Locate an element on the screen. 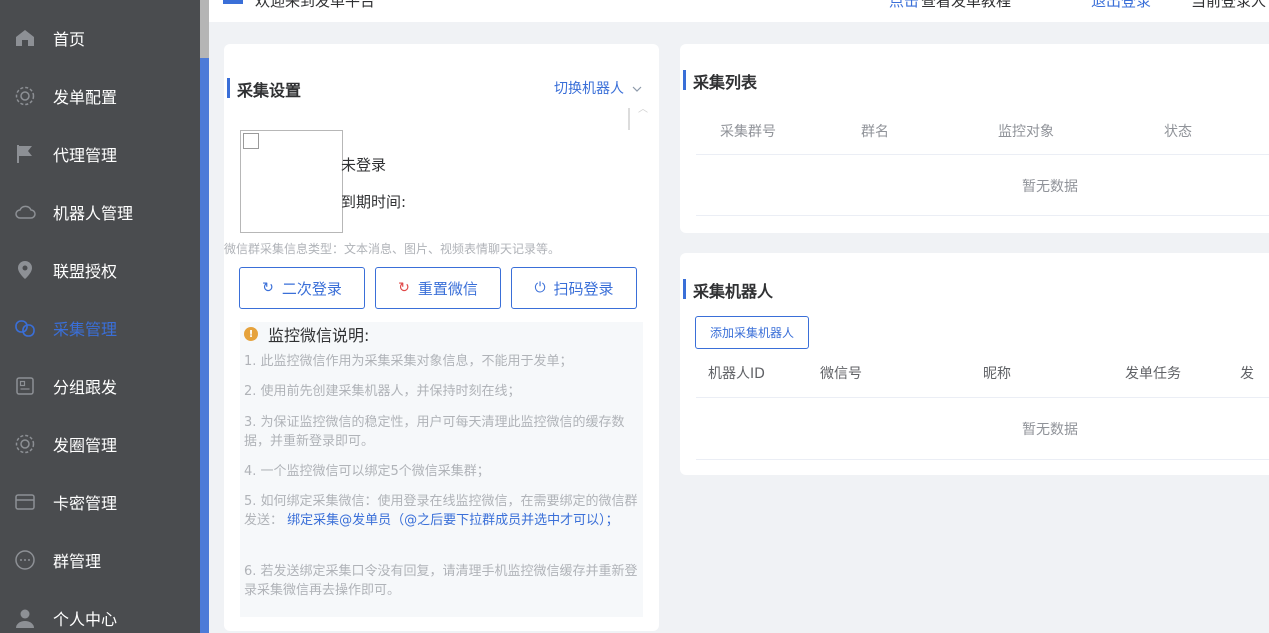 This screenshot has height=633, width=1269. column-header: 群名 is located at coordinates (875, 132).